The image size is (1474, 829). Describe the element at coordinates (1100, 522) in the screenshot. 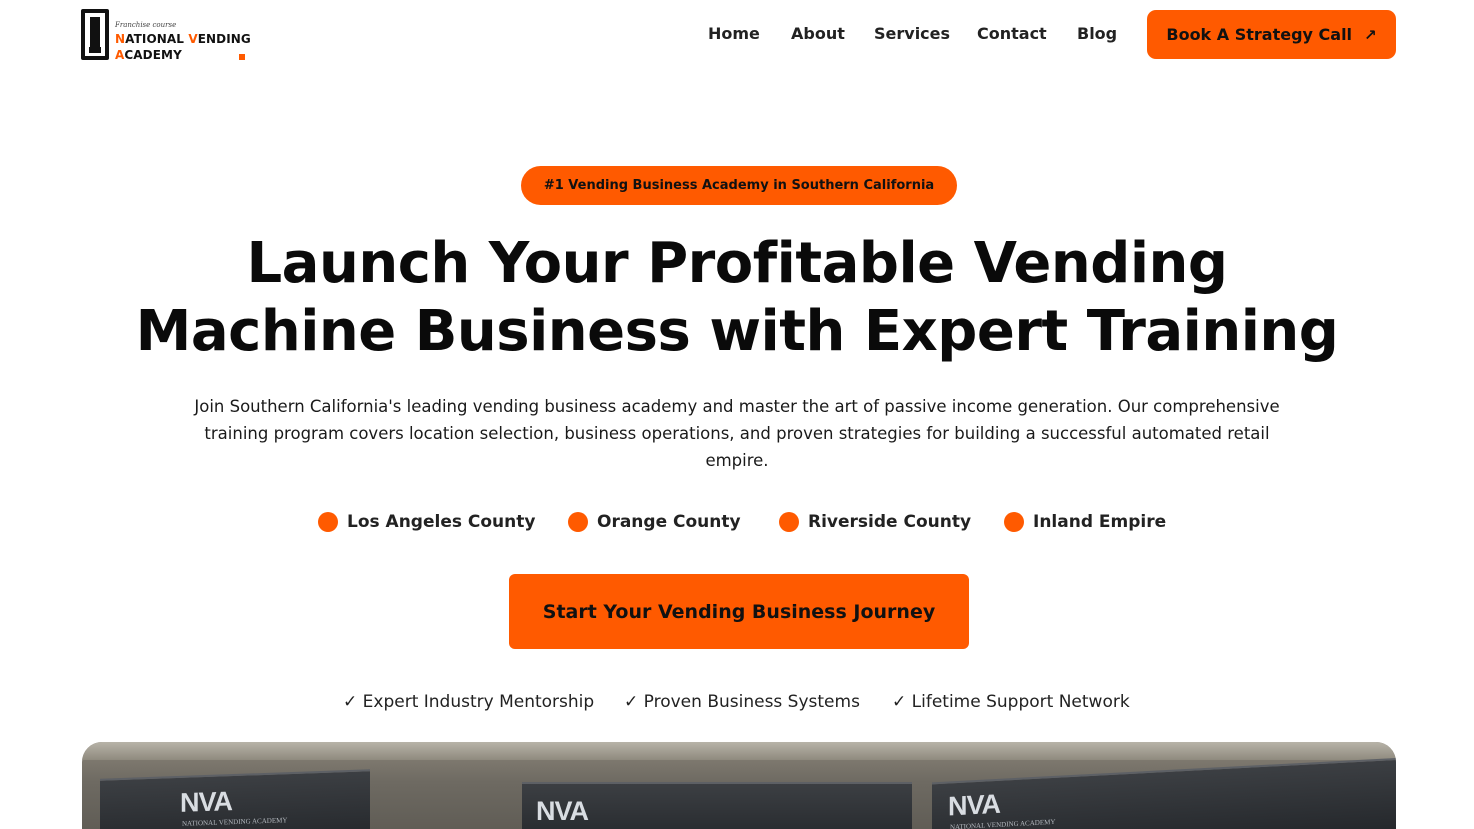

I see `region-label: Inland Empire` at that location.